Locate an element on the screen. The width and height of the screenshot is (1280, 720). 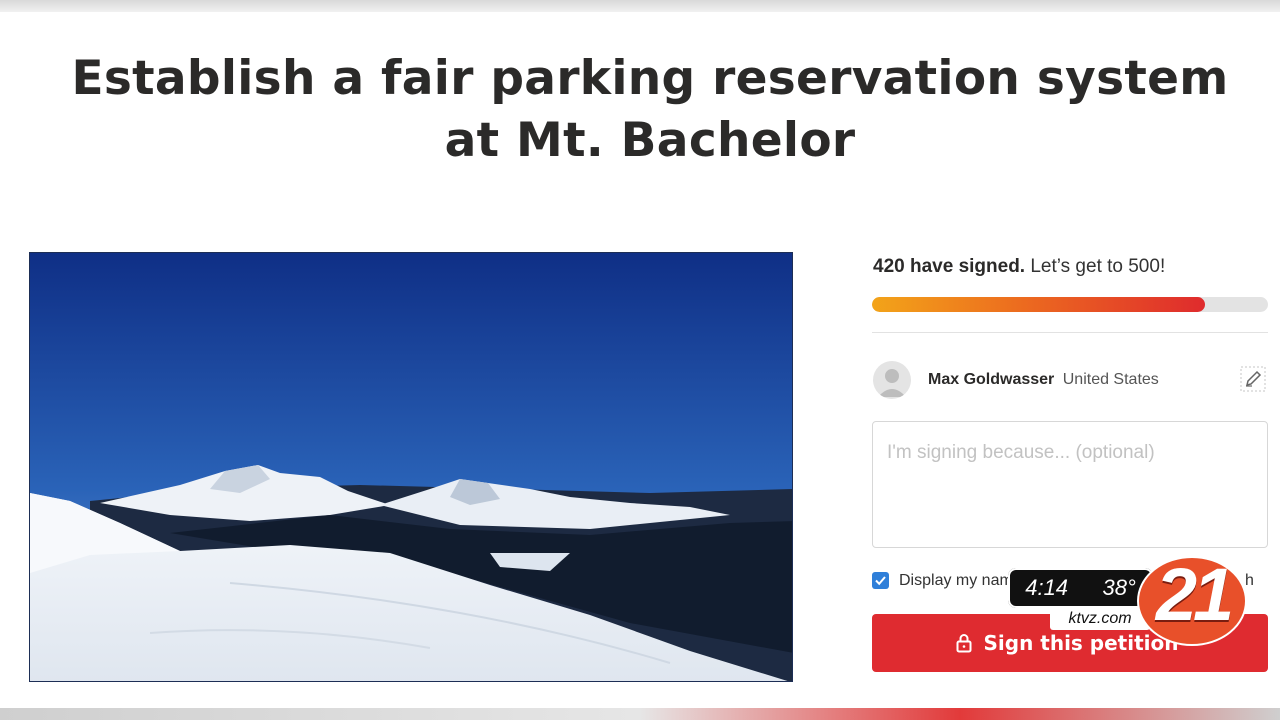
signed-count: 420 have signed. is located at coordinates (949, 266).